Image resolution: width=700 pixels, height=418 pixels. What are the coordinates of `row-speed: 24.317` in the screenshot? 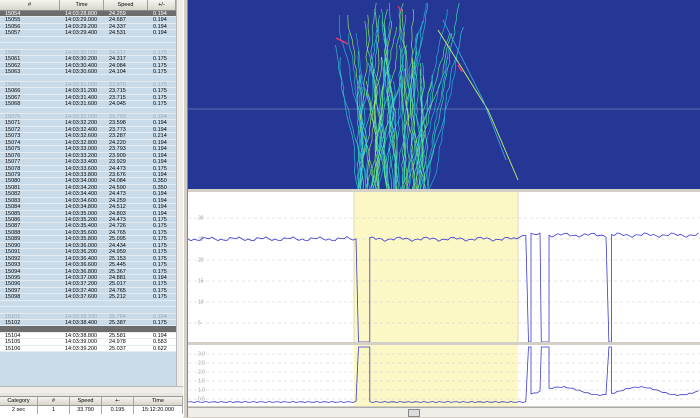 It's located at (117, 52).